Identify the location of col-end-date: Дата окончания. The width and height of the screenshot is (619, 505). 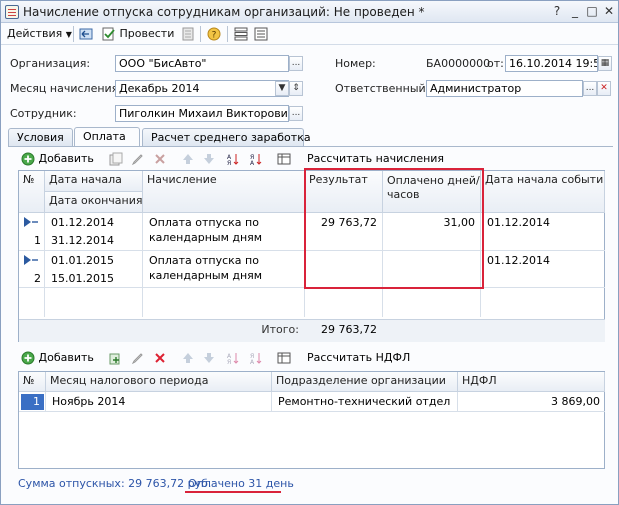
(94, 202).